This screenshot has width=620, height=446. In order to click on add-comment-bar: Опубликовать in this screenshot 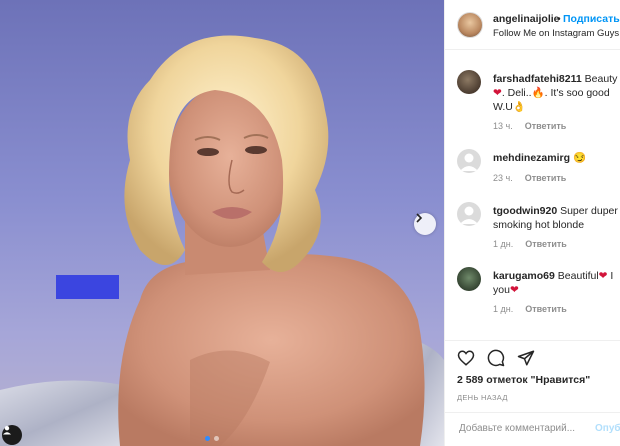, I will do `click(532, 429)`.